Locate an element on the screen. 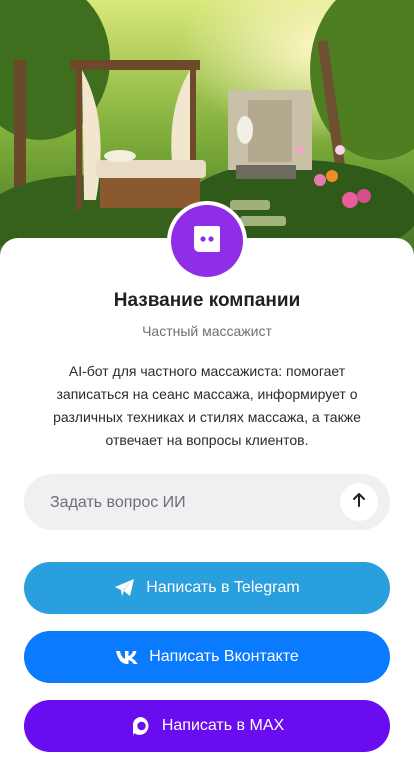 This screenshot has height=770, width=414. max-button-label: Написать в MAX is located at coordinates (223, 725).